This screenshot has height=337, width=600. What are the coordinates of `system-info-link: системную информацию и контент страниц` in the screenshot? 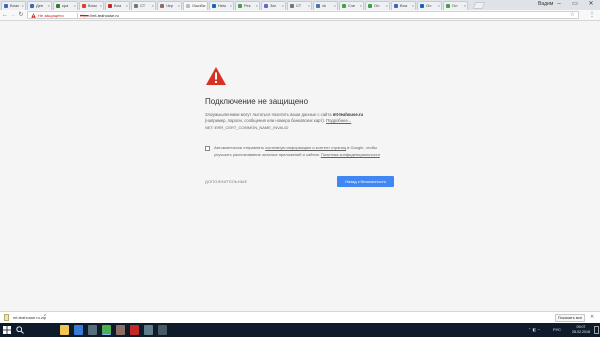 It's located at (305, 147).